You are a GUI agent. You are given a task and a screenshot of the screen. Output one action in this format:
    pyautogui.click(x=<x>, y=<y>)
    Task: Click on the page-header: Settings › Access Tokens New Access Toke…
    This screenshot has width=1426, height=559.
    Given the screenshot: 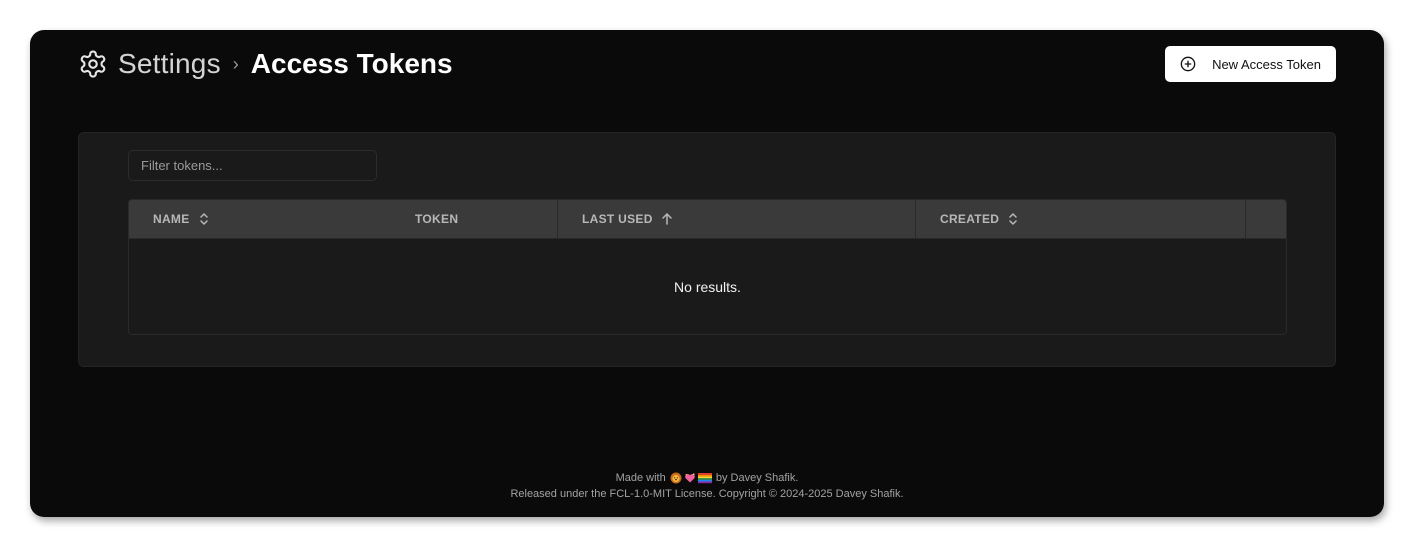 What is the action you would take?
    pyautogui.click(x=707, y=64)
    